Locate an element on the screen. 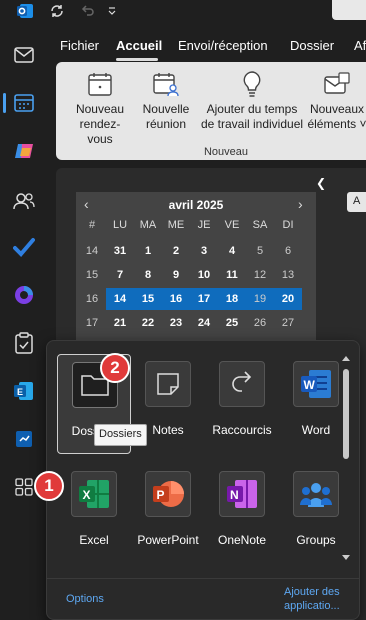 The width and height of the screenshot is (366, 620). calendar-day: 23 is located at coordinates (176, 323).